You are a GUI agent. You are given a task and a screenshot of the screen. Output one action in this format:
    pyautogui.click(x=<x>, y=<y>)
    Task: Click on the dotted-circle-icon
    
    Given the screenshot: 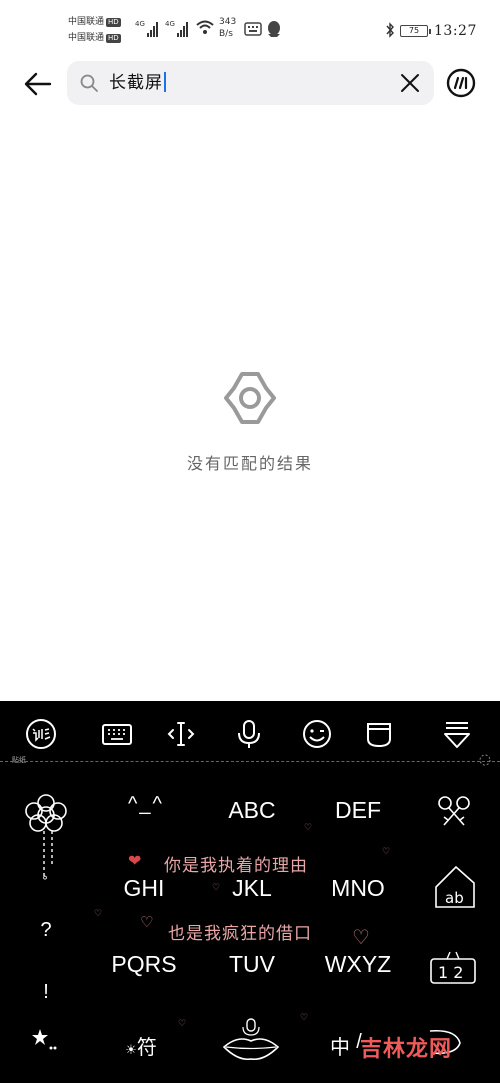 What is the action you would take?
    pyautogui.click(x=485, y=760)
    